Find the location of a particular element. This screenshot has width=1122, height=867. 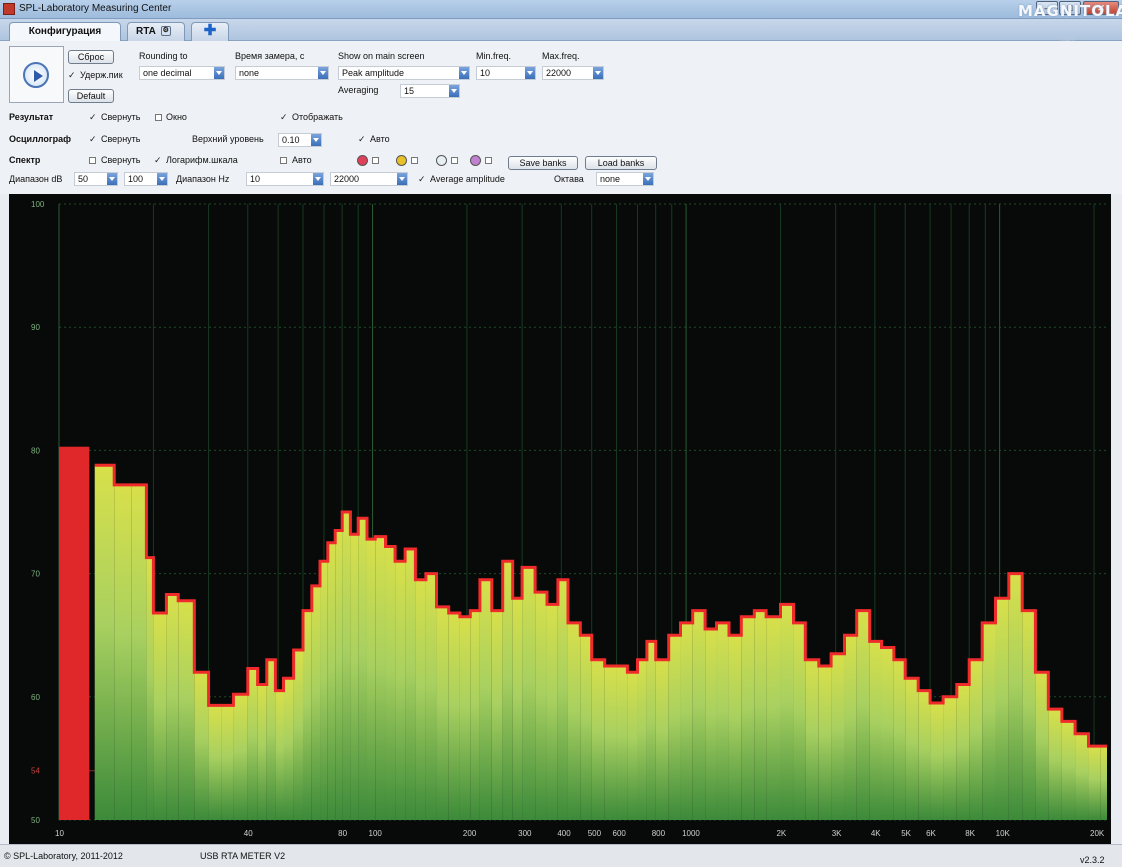

x-tick-label: 80 is located at coordinates (342, 833).